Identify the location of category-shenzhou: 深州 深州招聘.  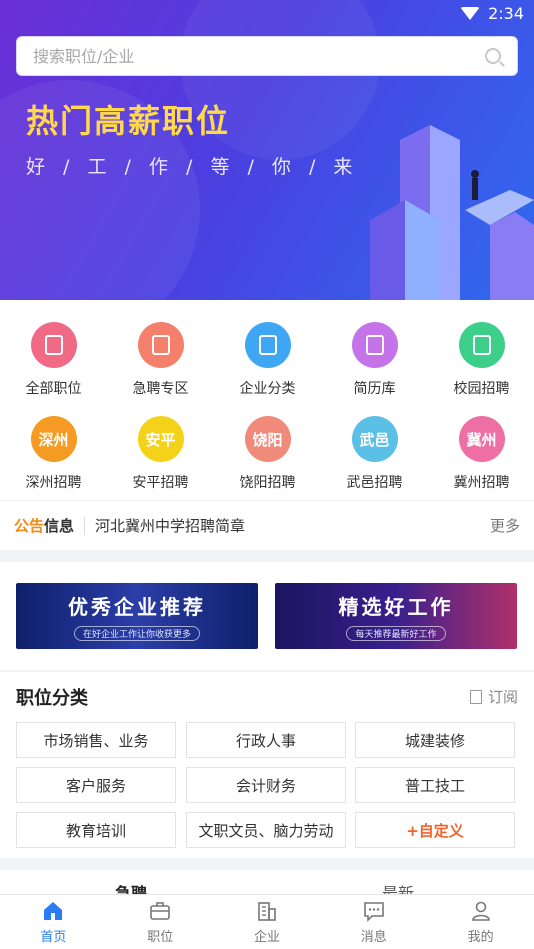
(53, 454).